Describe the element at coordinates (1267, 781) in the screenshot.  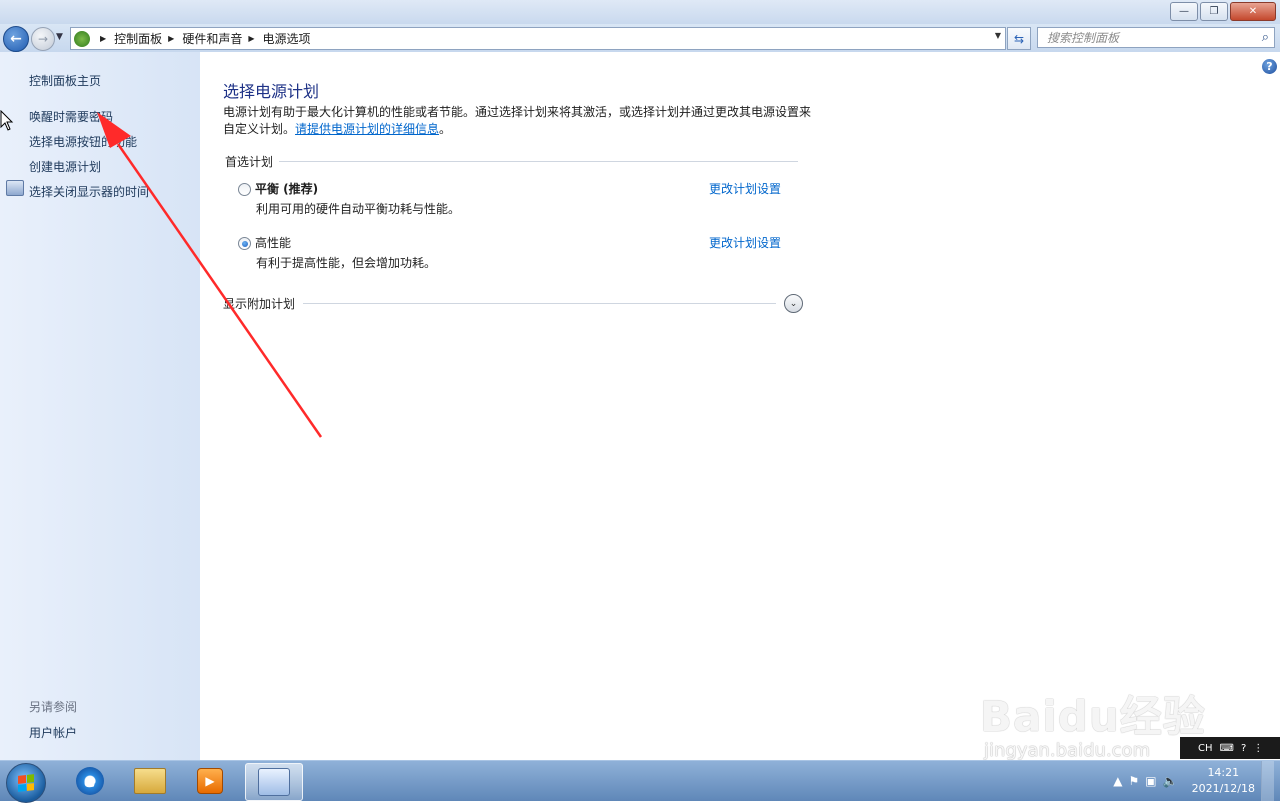
I see `show-desktop-button` at that location.